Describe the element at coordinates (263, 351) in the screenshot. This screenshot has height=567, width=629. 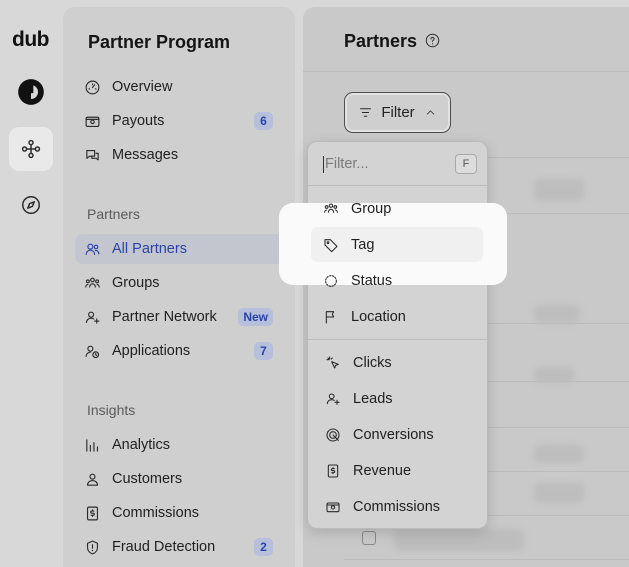
I see `applications-count-badge: 7` at that location.